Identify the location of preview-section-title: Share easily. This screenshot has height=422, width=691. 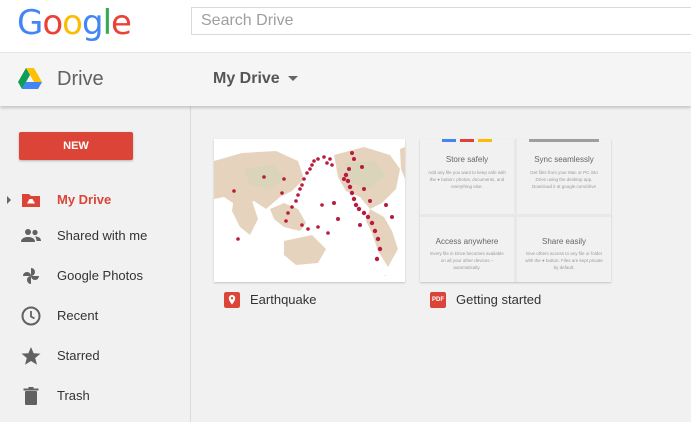
(564, 241).